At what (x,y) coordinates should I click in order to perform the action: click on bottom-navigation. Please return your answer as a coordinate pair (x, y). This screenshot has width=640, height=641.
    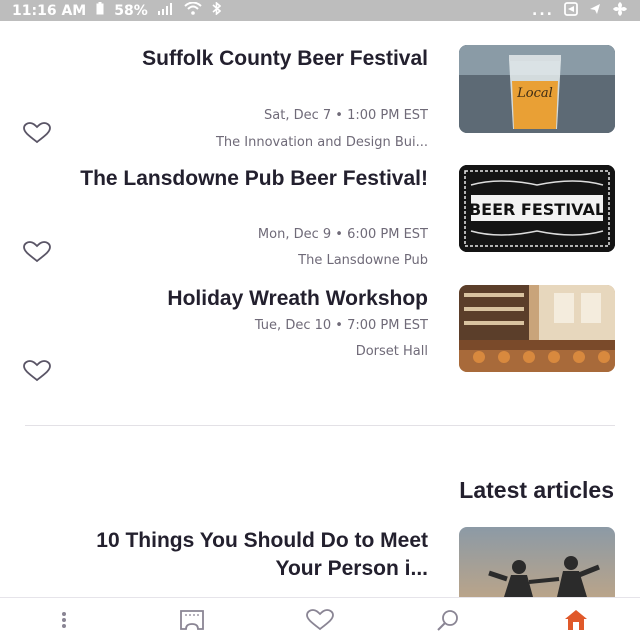
    Looking at the image, I should click on (320, 619).